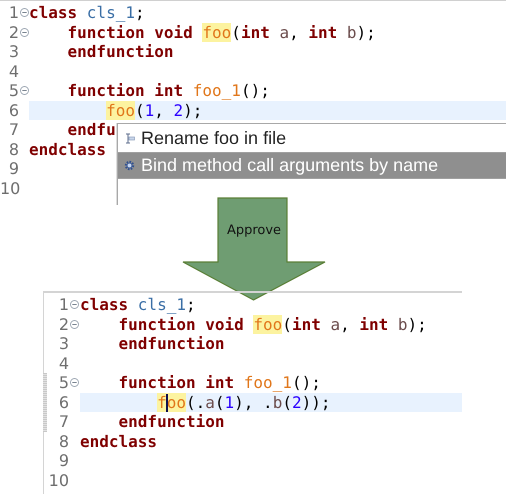 The height and width of the screenshot is (495, 506). Describe the element at coordinates (153, 110) in the screenshot. I see `code-line: foo(1, 2);` at that location.